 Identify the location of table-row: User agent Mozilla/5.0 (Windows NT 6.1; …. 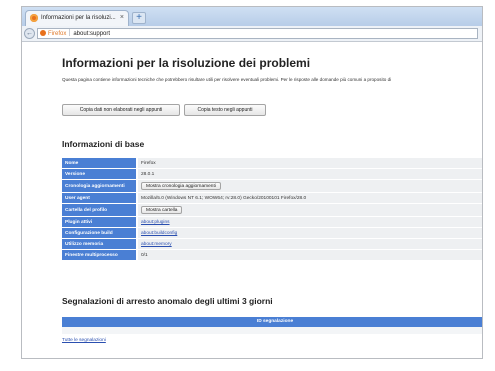
(272, 198).